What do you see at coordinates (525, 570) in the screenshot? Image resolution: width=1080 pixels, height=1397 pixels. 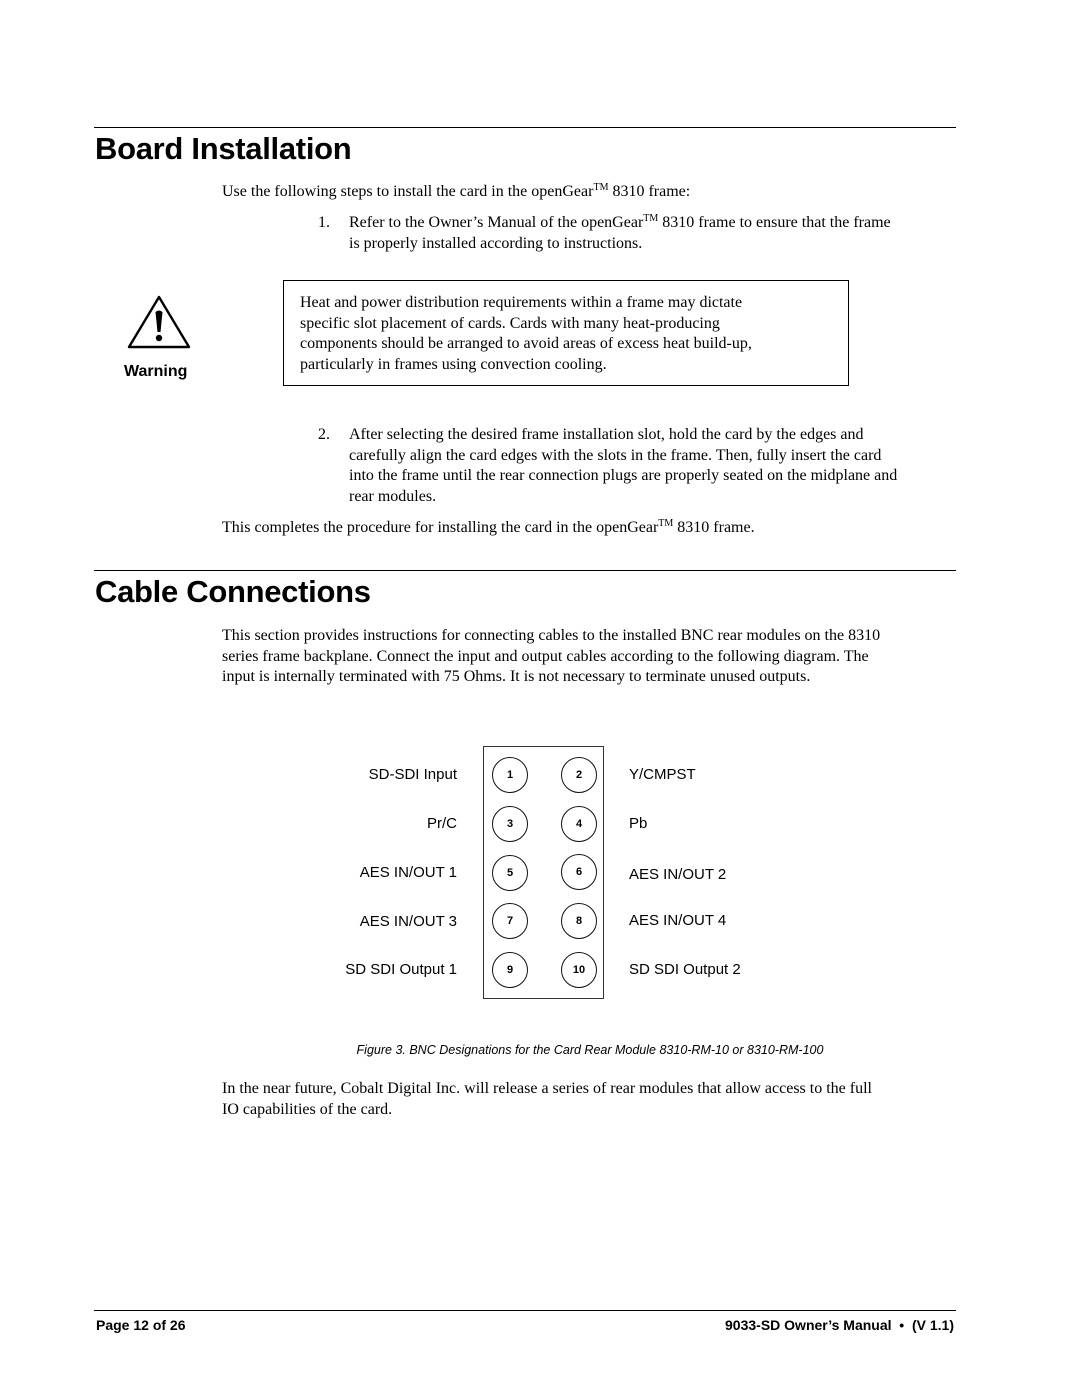 I see `section-rule-cable` at bounding box center [525, 570].